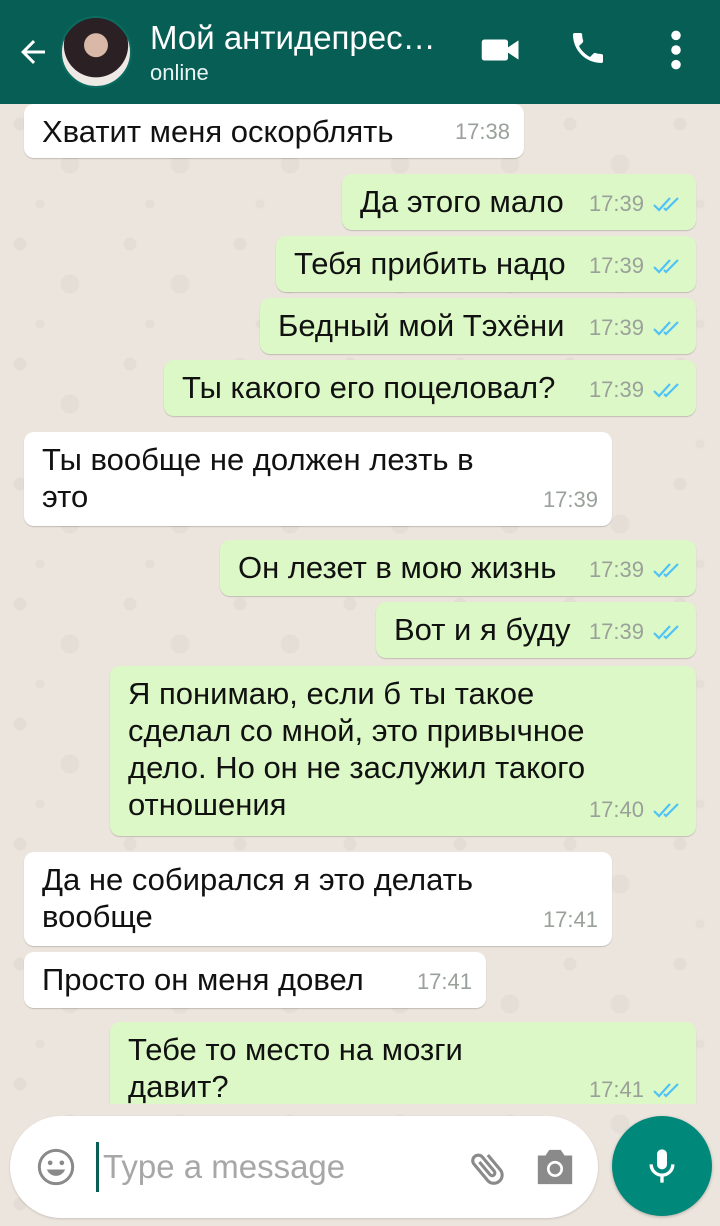  I want to click on message-bubble-outgoing: Тебя прибить надо 17:39, so click(486, 264).